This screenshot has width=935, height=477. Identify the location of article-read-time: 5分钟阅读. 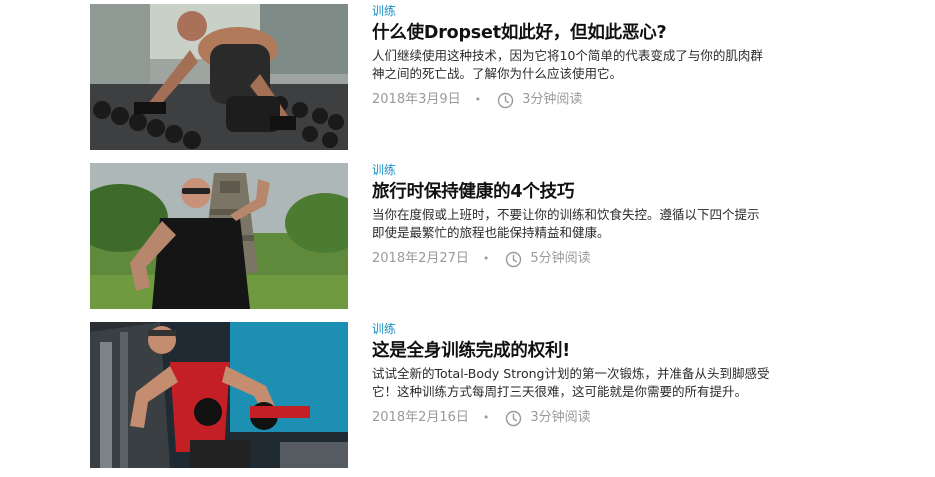
(560, 258).